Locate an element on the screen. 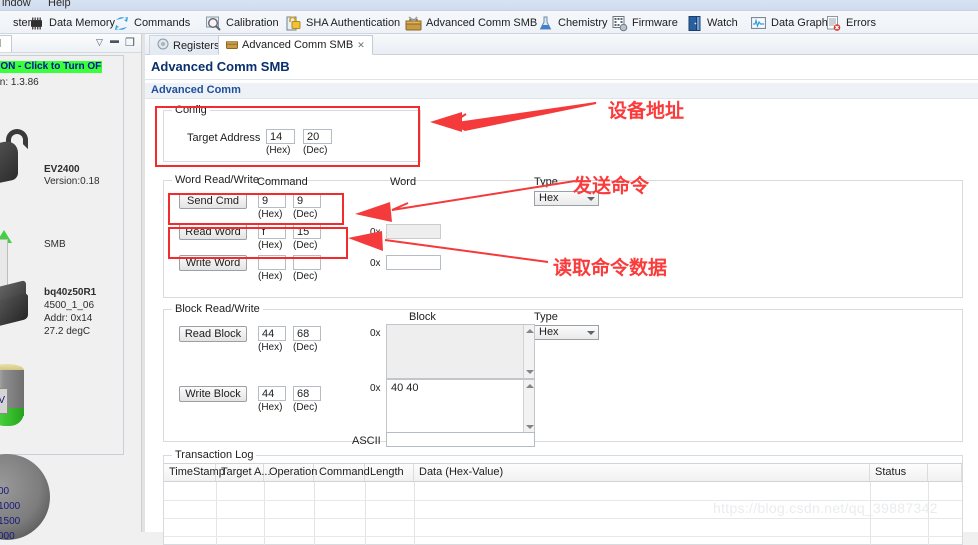  read-block-prefix: 0x is located at coordinates (375, 333).